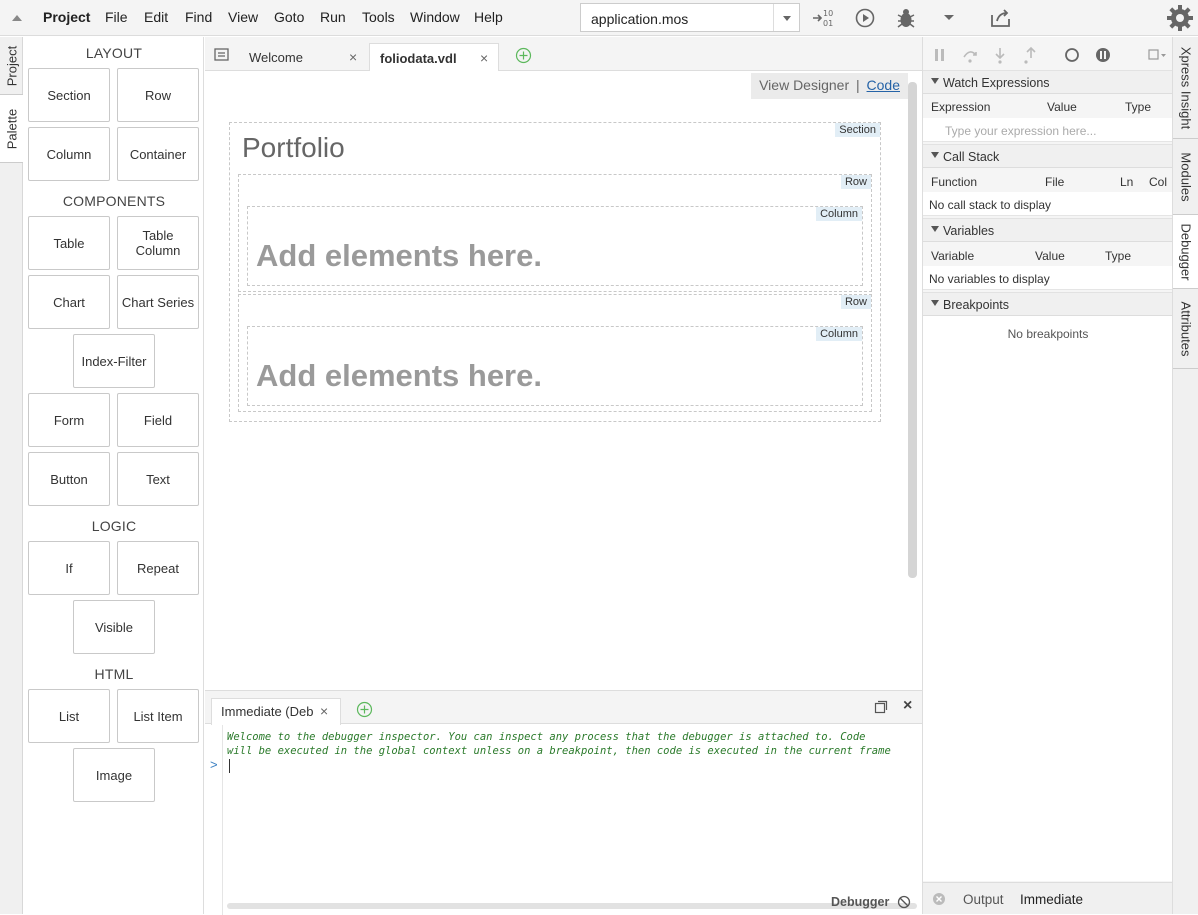  What do you see at coordinates (828, 23) in the screenshot?
I see `svg-text: 01` at bounding box center [828, 23].